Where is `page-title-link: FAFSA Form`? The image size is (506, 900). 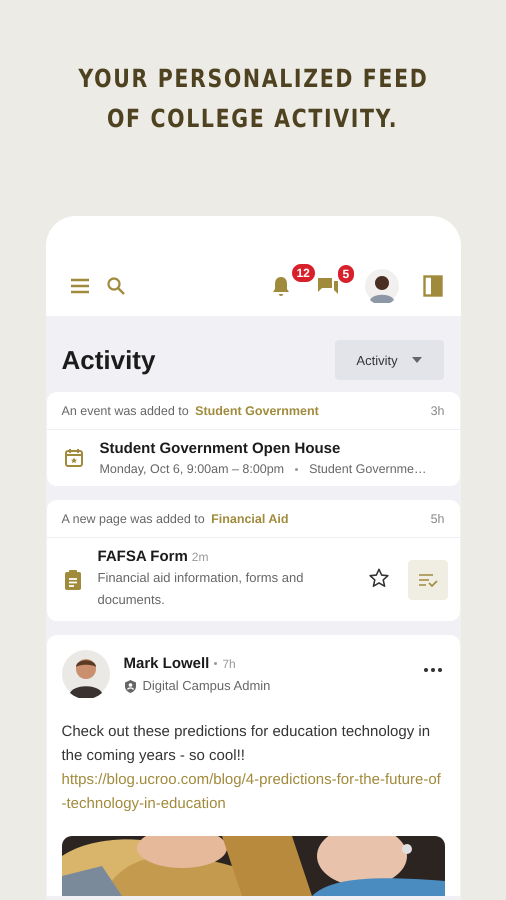 page-title-link: FAFSA Form is located at coordinates (143, 556).